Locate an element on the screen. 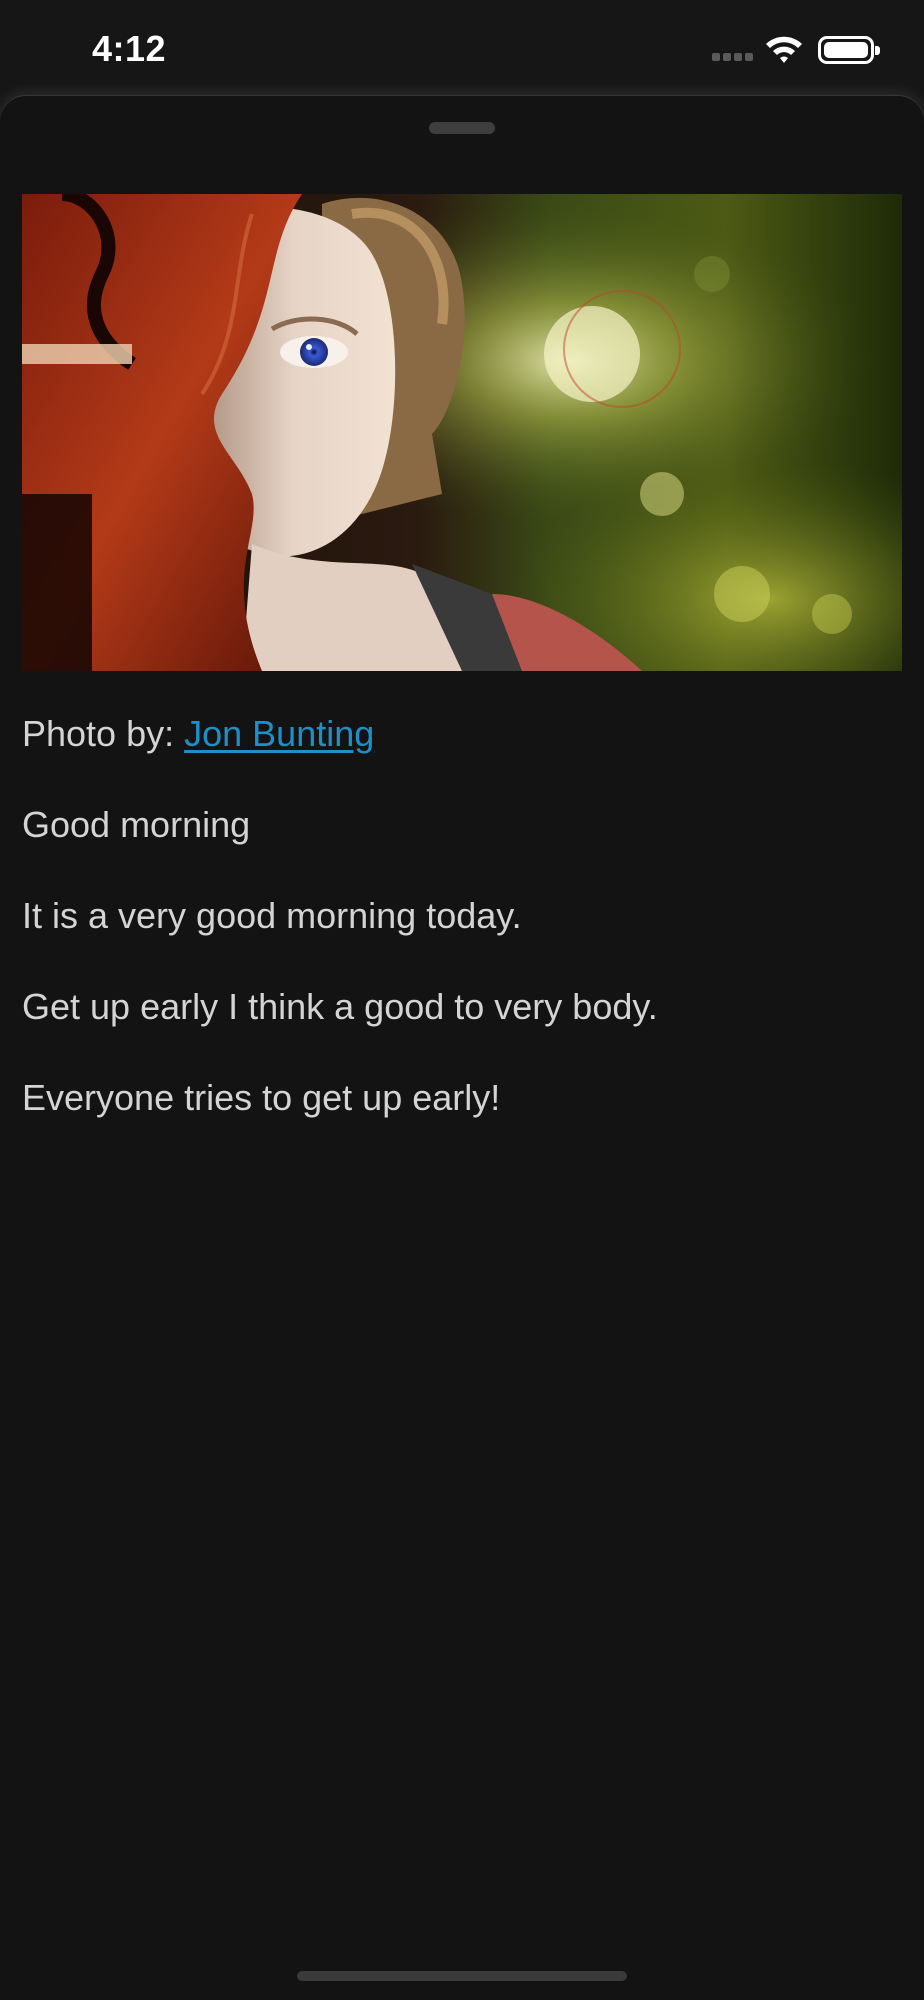 The image size is (924, 2000). wifi-icon is located at coordinates (784, 49).